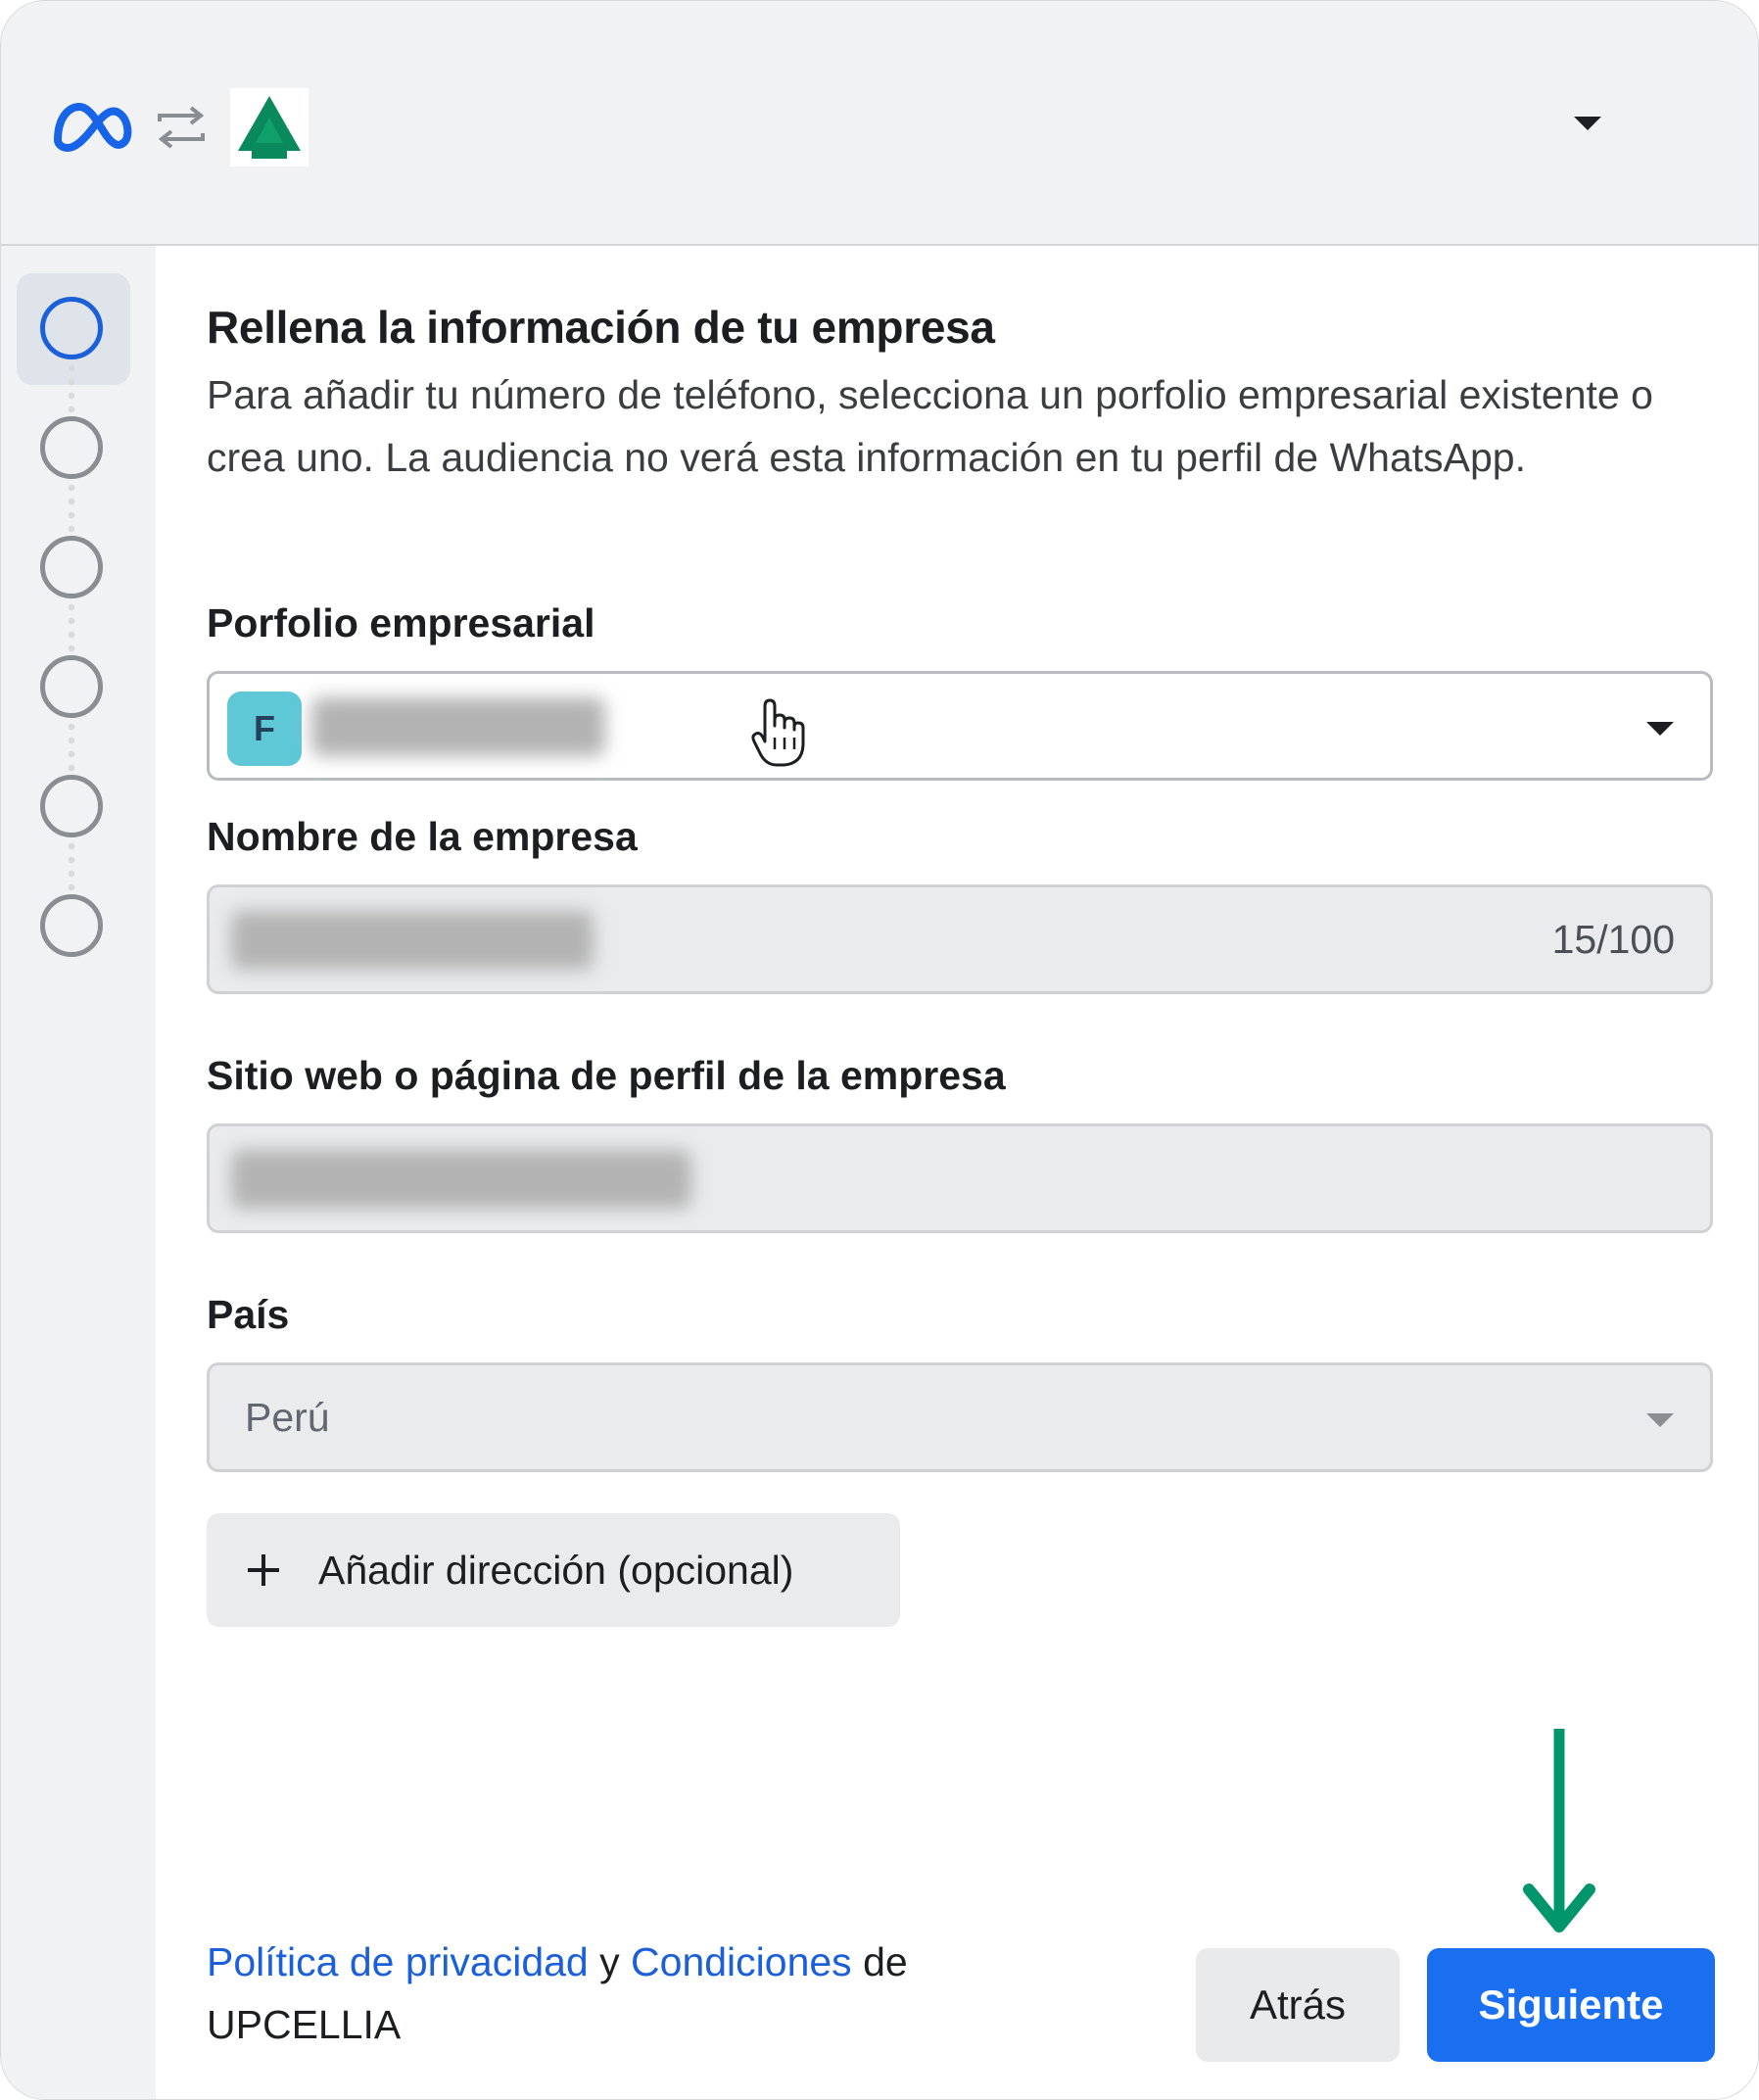 This screenshot has height=2100, width=1759. What do you see at coordinates (71, 806) in the screenshot?
I see `step-5-indicator` at bounding box center [71, 806].